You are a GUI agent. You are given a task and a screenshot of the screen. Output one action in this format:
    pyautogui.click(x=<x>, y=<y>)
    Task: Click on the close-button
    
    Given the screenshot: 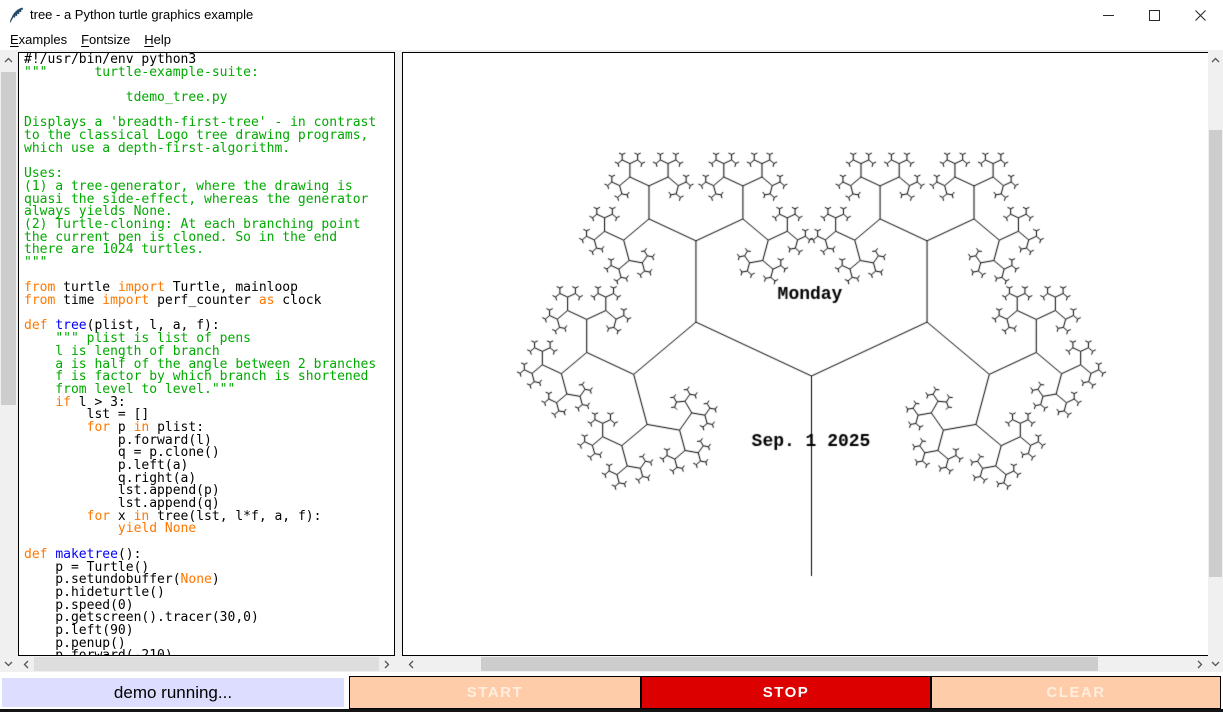 What is the action you would take?
    pyautogui.click(x=1200, y=15)
    